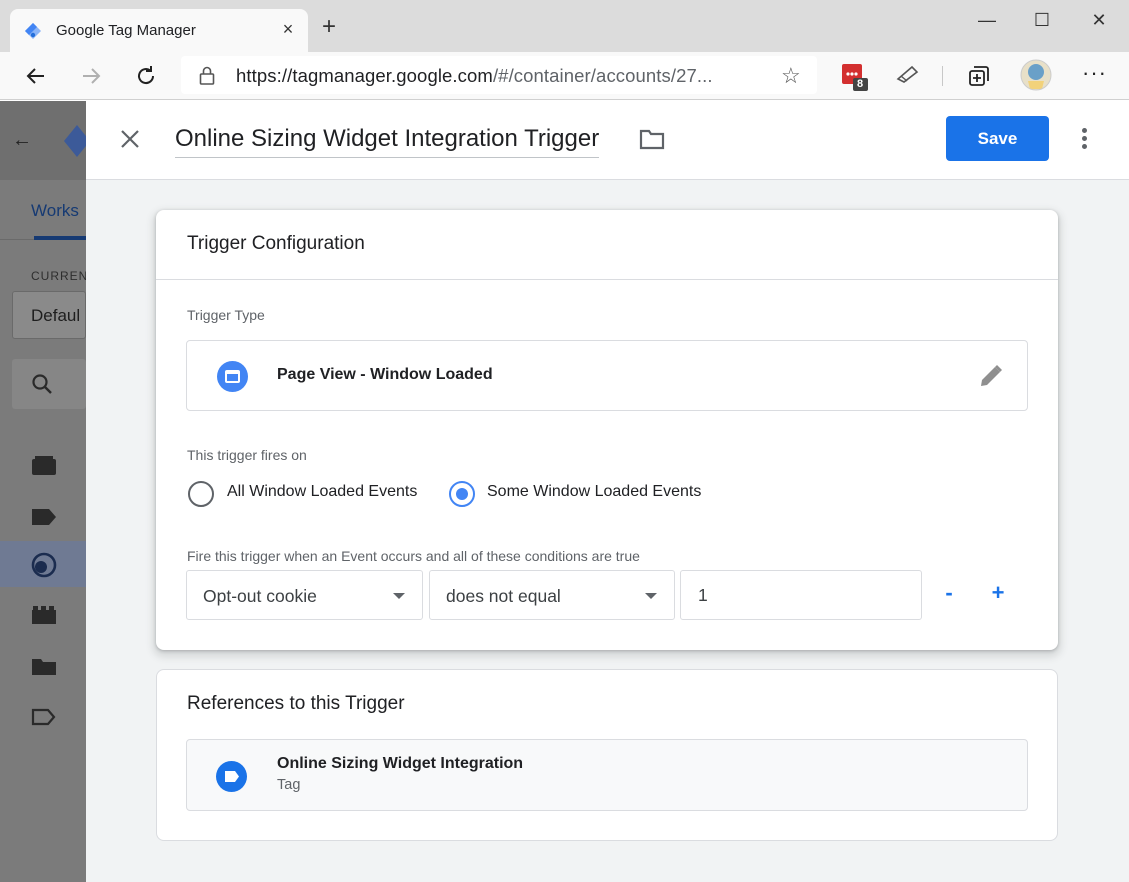 This screenshot has height=882, width=1129. What do you see at coordinates (462, 494) in the screenshot?
I see `some-events-radio` at bounding box center [462, 494].